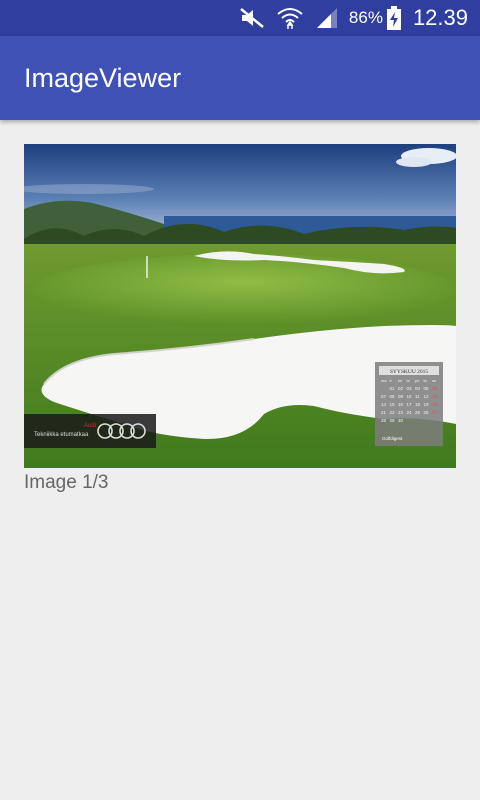  Describe the element at coordinates (417, 396) in the screenshot. I see `calendar-date: 11` at that location.